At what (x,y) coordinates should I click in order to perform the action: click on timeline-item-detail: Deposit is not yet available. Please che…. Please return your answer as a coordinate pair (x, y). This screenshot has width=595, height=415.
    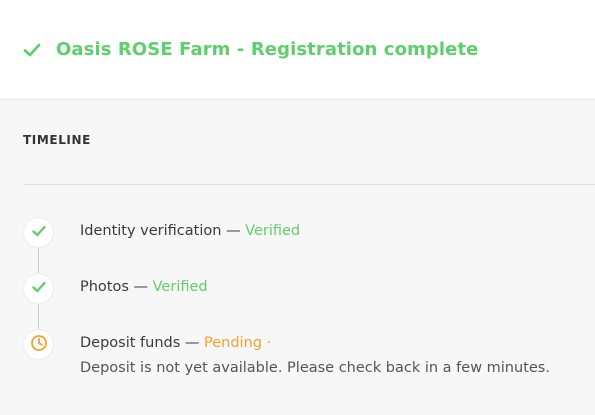
    Looking at the image, I should click on (315, 368).